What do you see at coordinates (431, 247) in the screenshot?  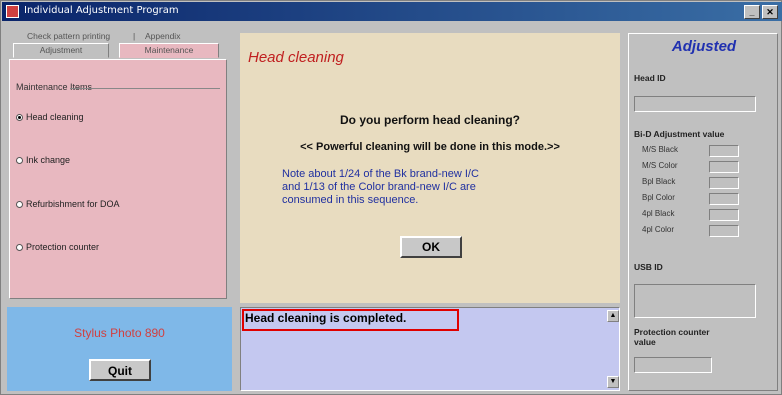 I see `ok-button: OK` at bounding box center [431, 247].